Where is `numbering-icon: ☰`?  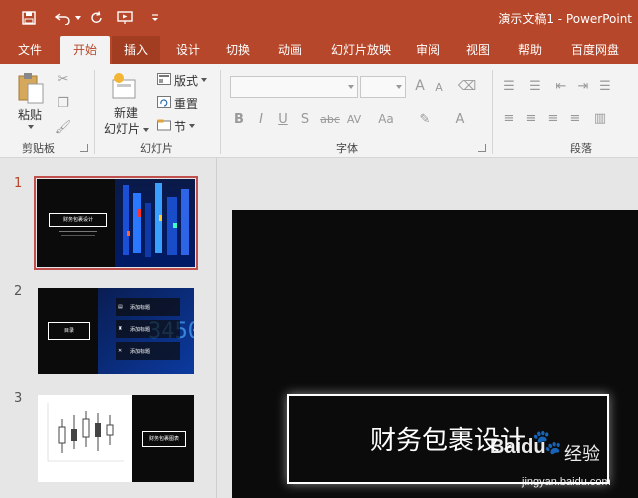 numbering-icon: ☰ is located at coordinates (535, 86).